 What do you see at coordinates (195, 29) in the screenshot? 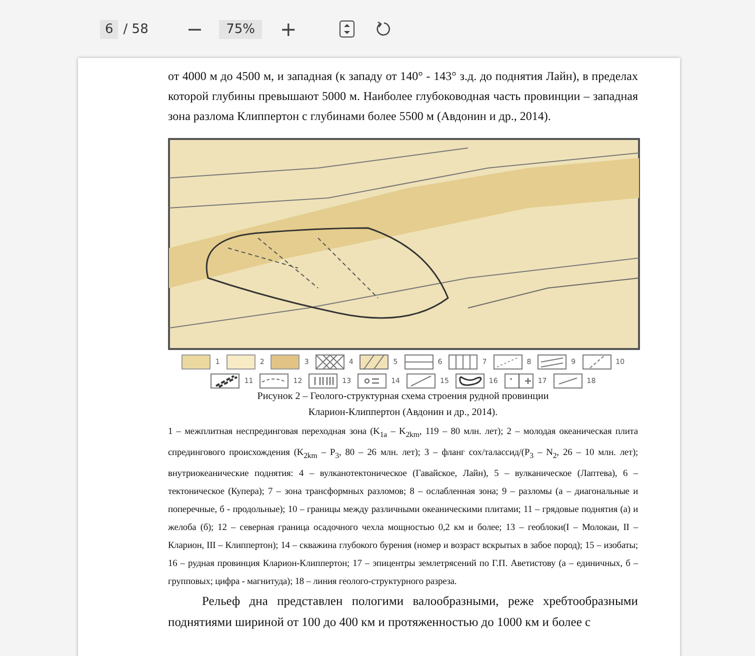
I see `zoom-out-button: −` at bounding box center [195, 29].